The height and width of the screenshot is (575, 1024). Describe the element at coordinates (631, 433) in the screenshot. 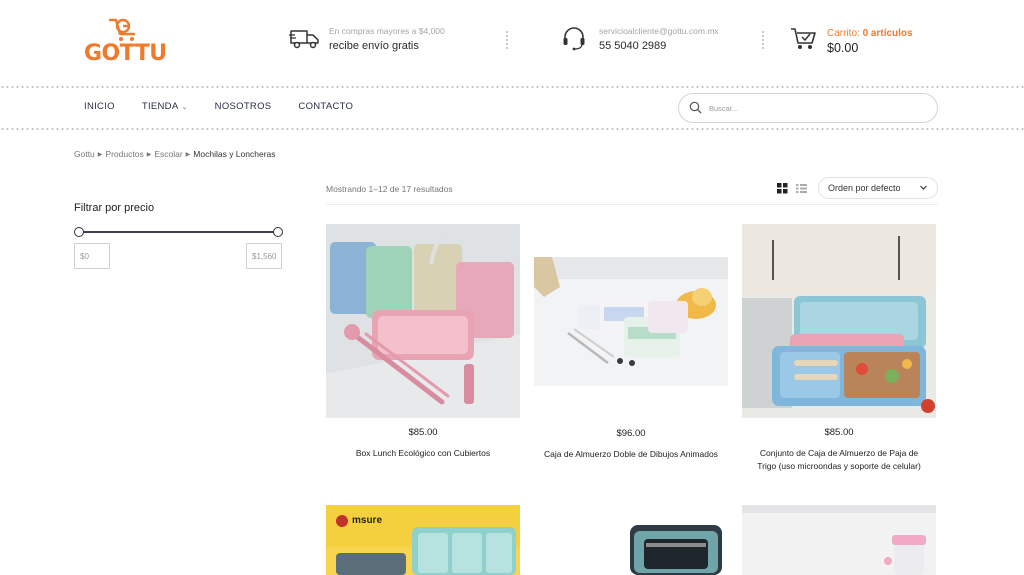

I see `product-price: $96.00` at that location.